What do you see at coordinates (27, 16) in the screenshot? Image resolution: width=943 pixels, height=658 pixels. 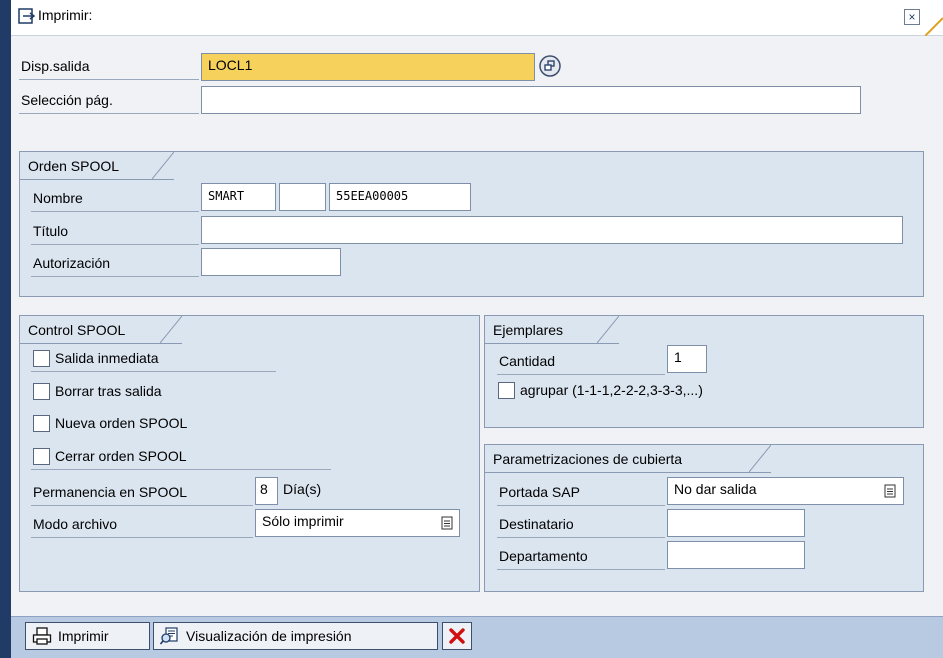 I see `print-dialog-icon` at bounding box center [27, 16].